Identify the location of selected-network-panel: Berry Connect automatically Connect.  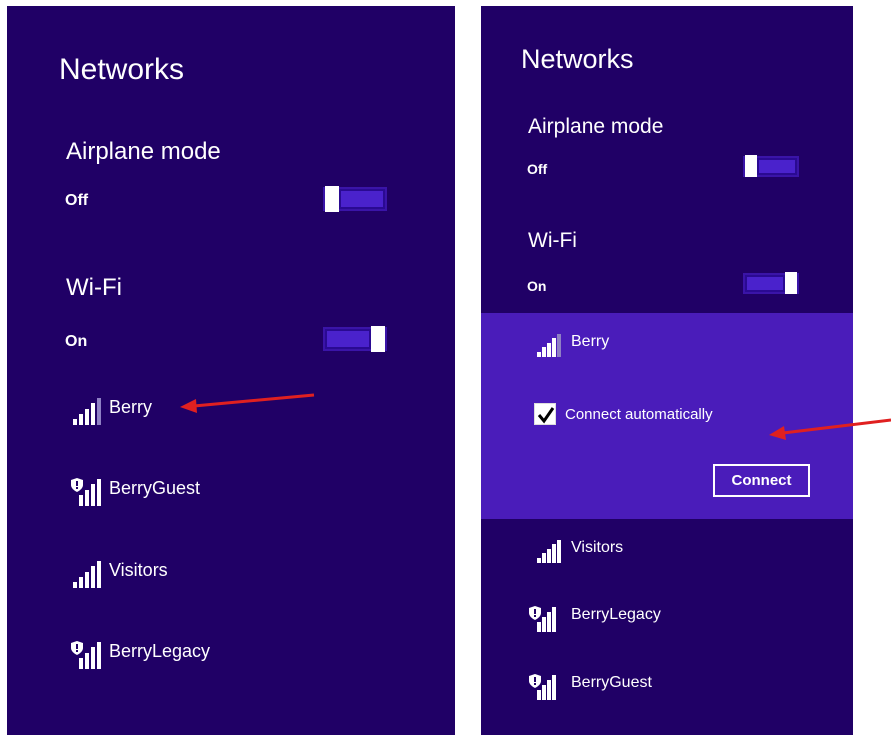
(667, 416).